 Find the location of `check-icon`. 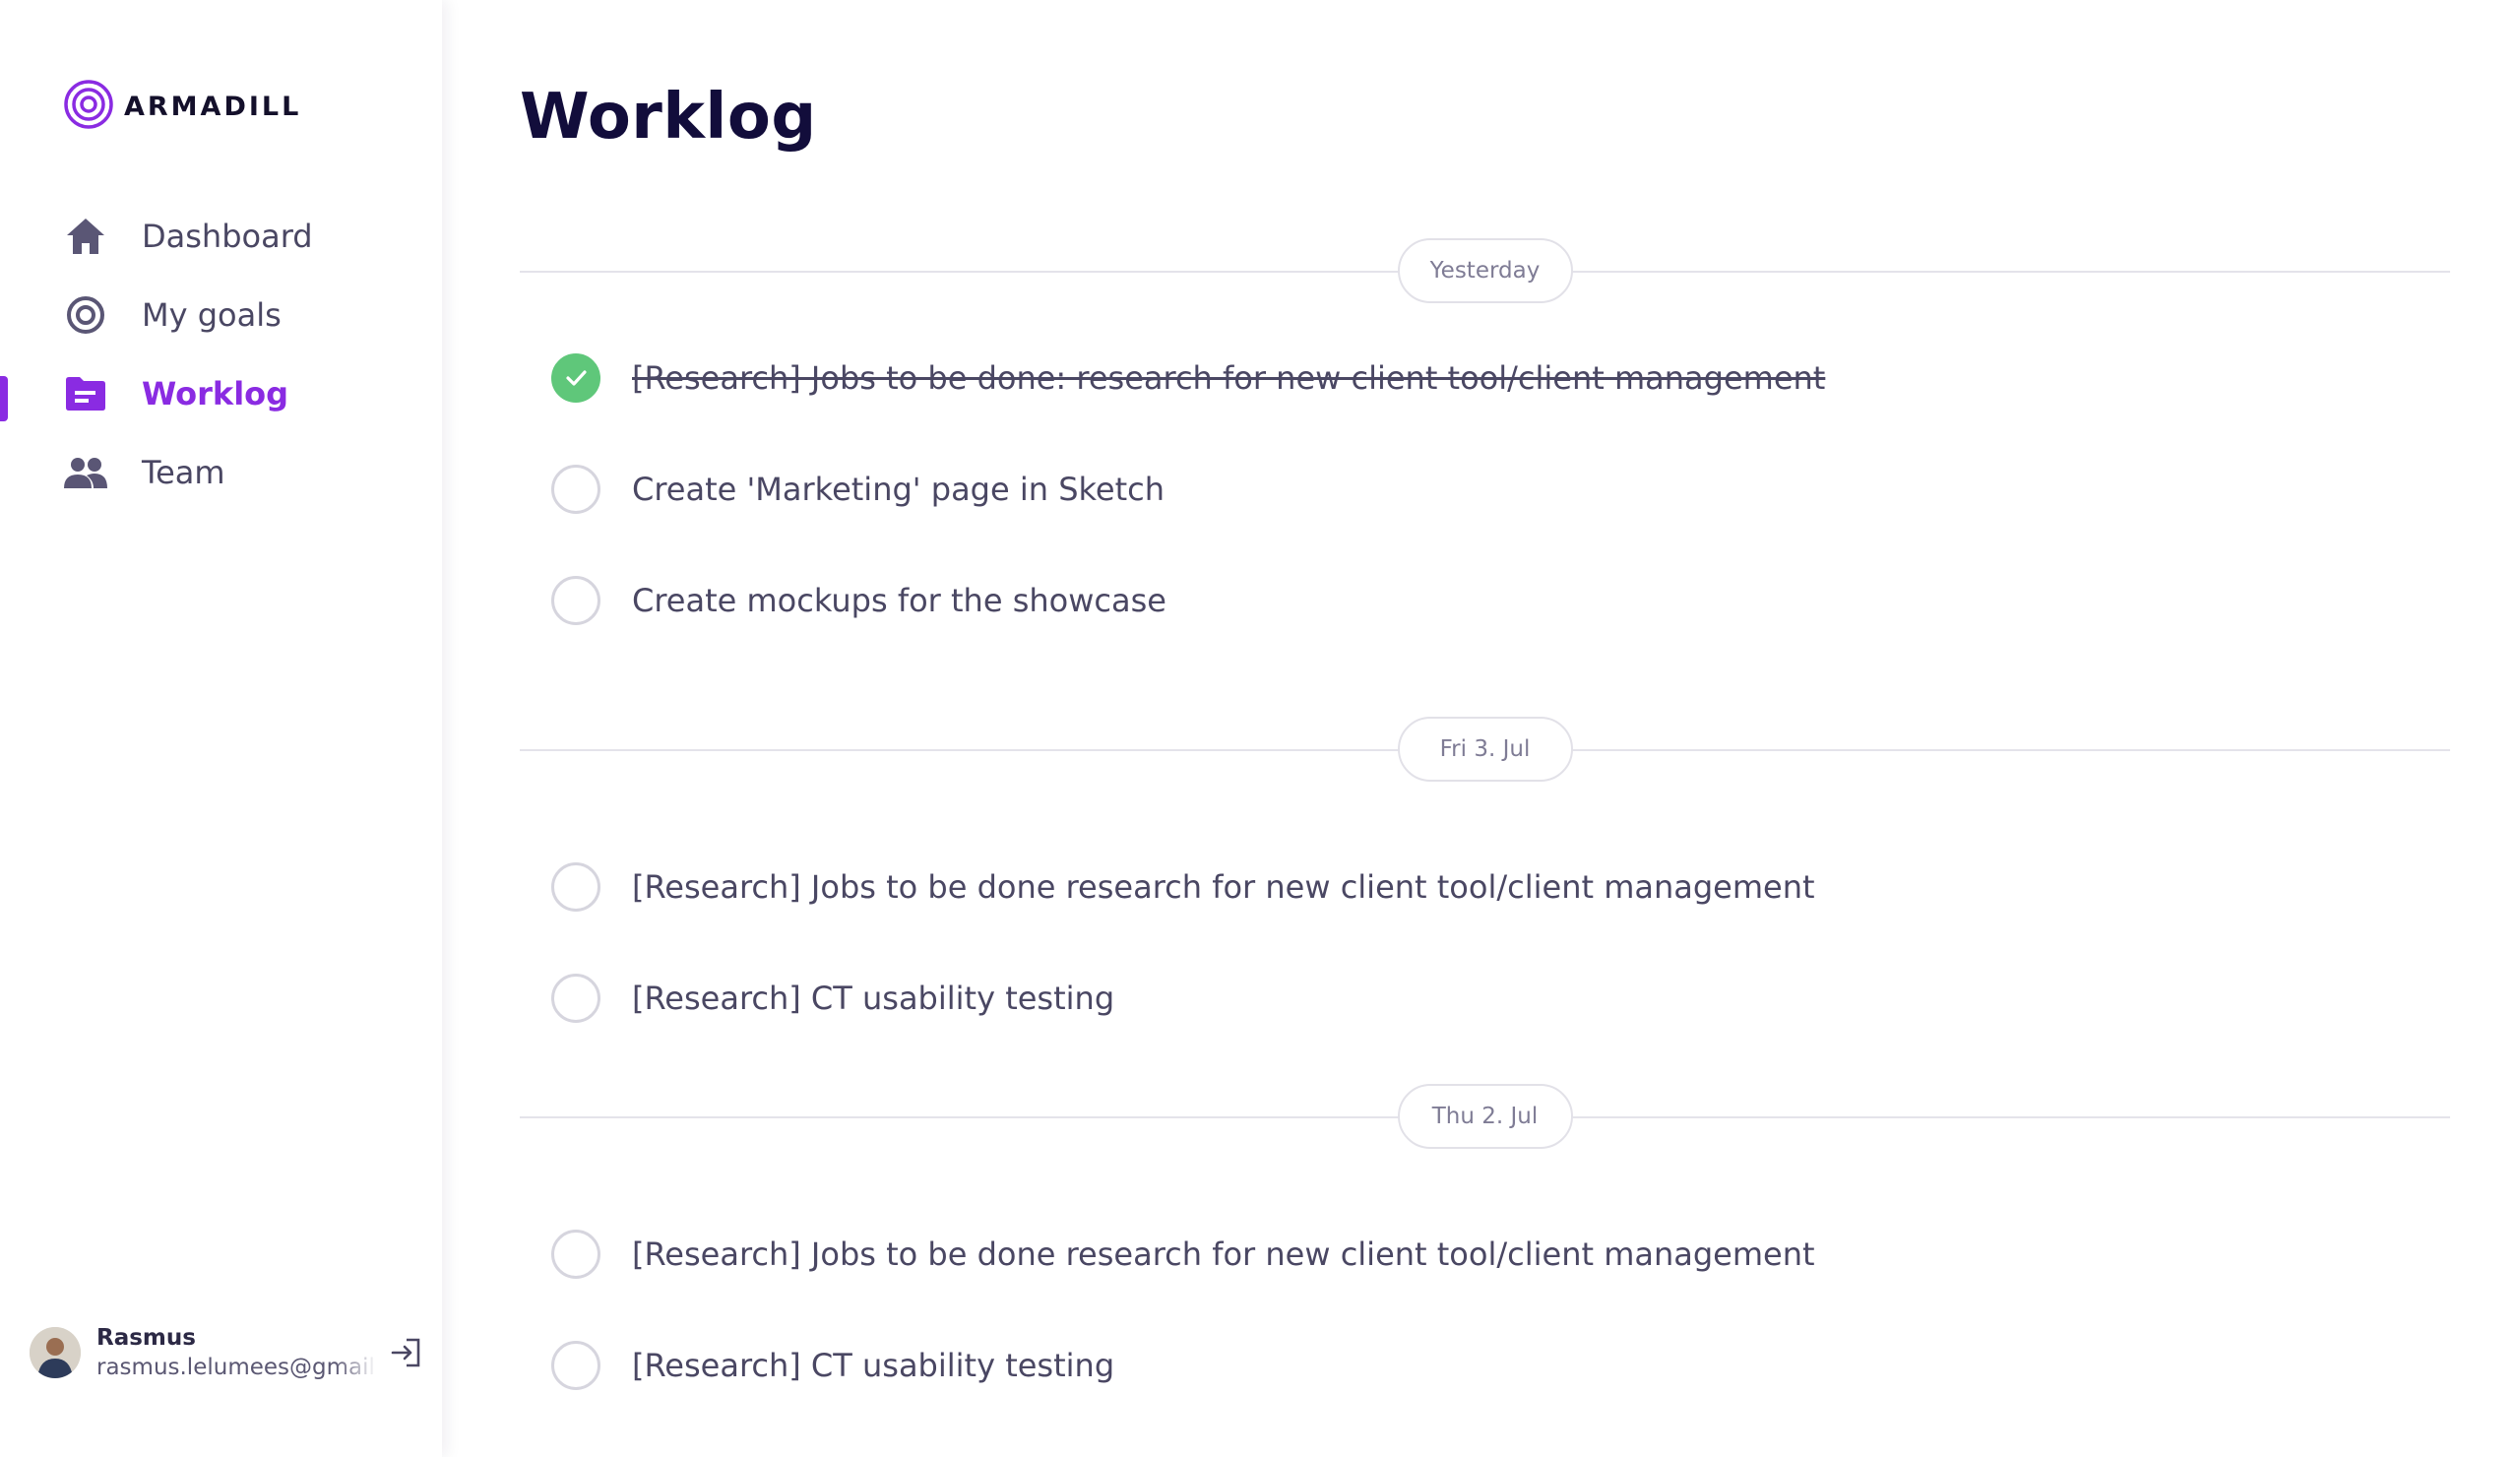

check-icon is located at coordinates (576, 377).